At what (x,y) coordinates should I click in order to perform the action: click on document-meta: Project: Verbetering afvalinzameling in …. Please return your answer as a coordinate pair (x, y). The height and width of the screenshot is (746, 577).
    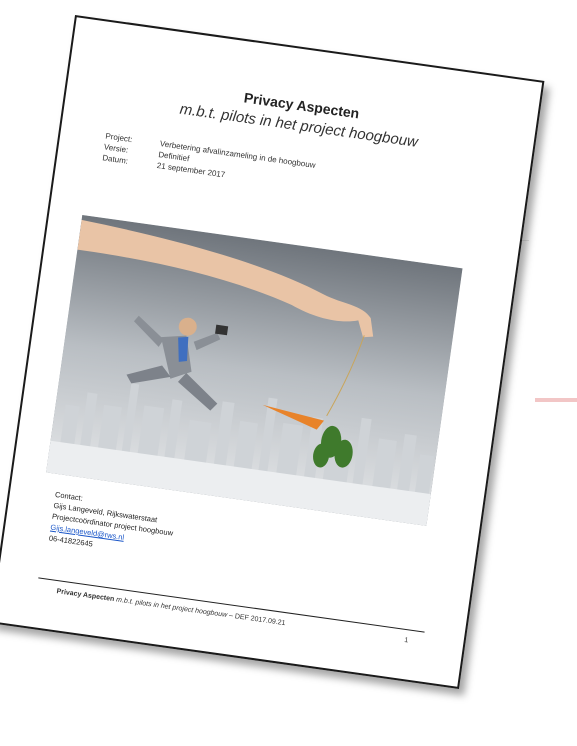
    Looking at the image, I should click on (209, 161).